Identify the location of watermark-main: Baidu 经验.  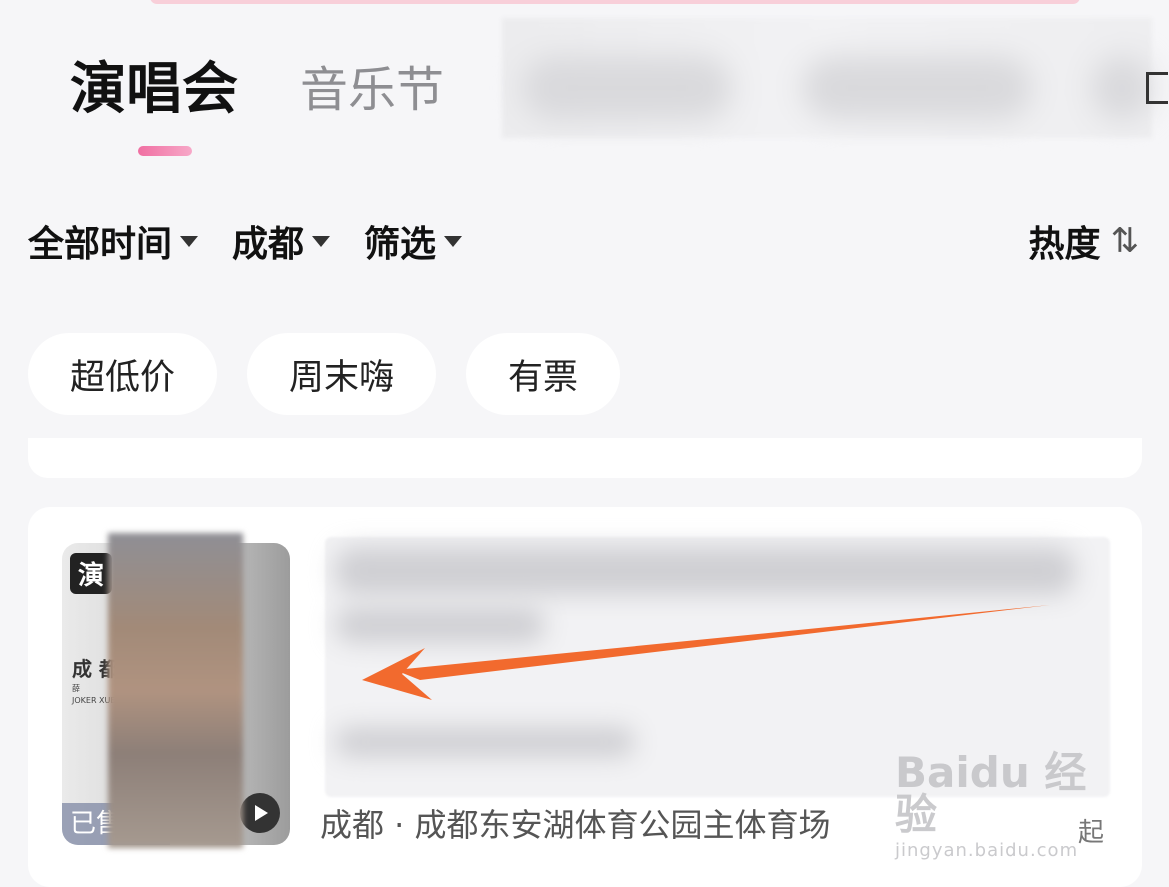
(991, 793).